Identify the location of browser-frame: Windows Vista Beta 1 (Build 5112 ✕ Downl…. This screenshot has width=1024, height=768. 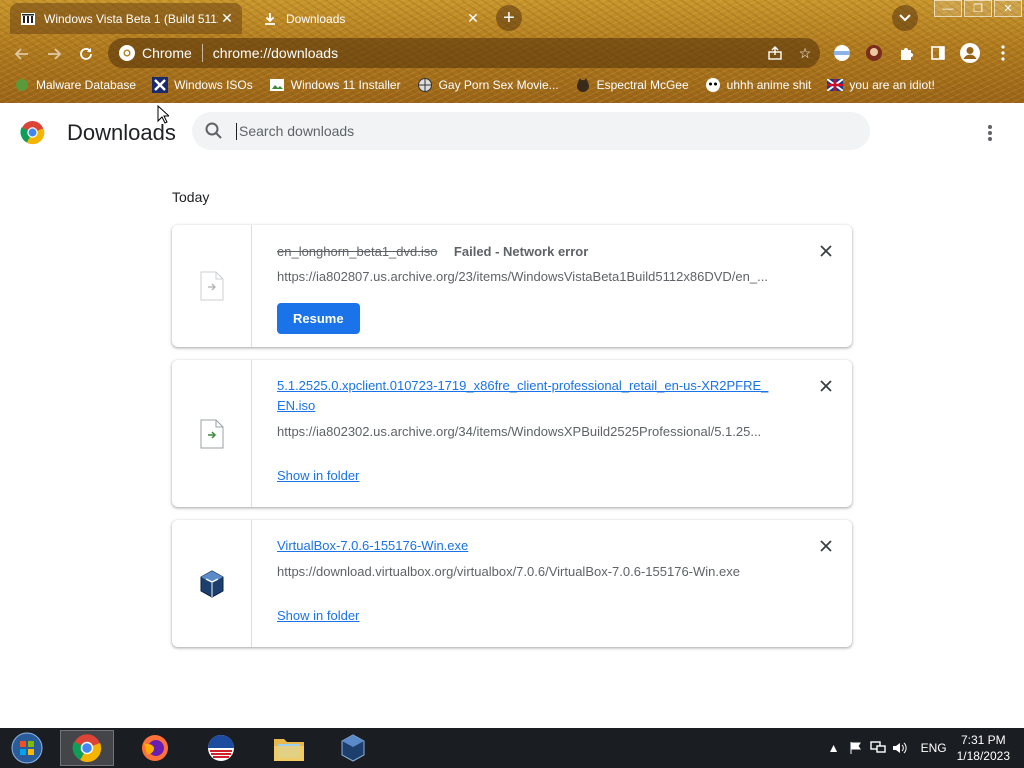
(512, 51).